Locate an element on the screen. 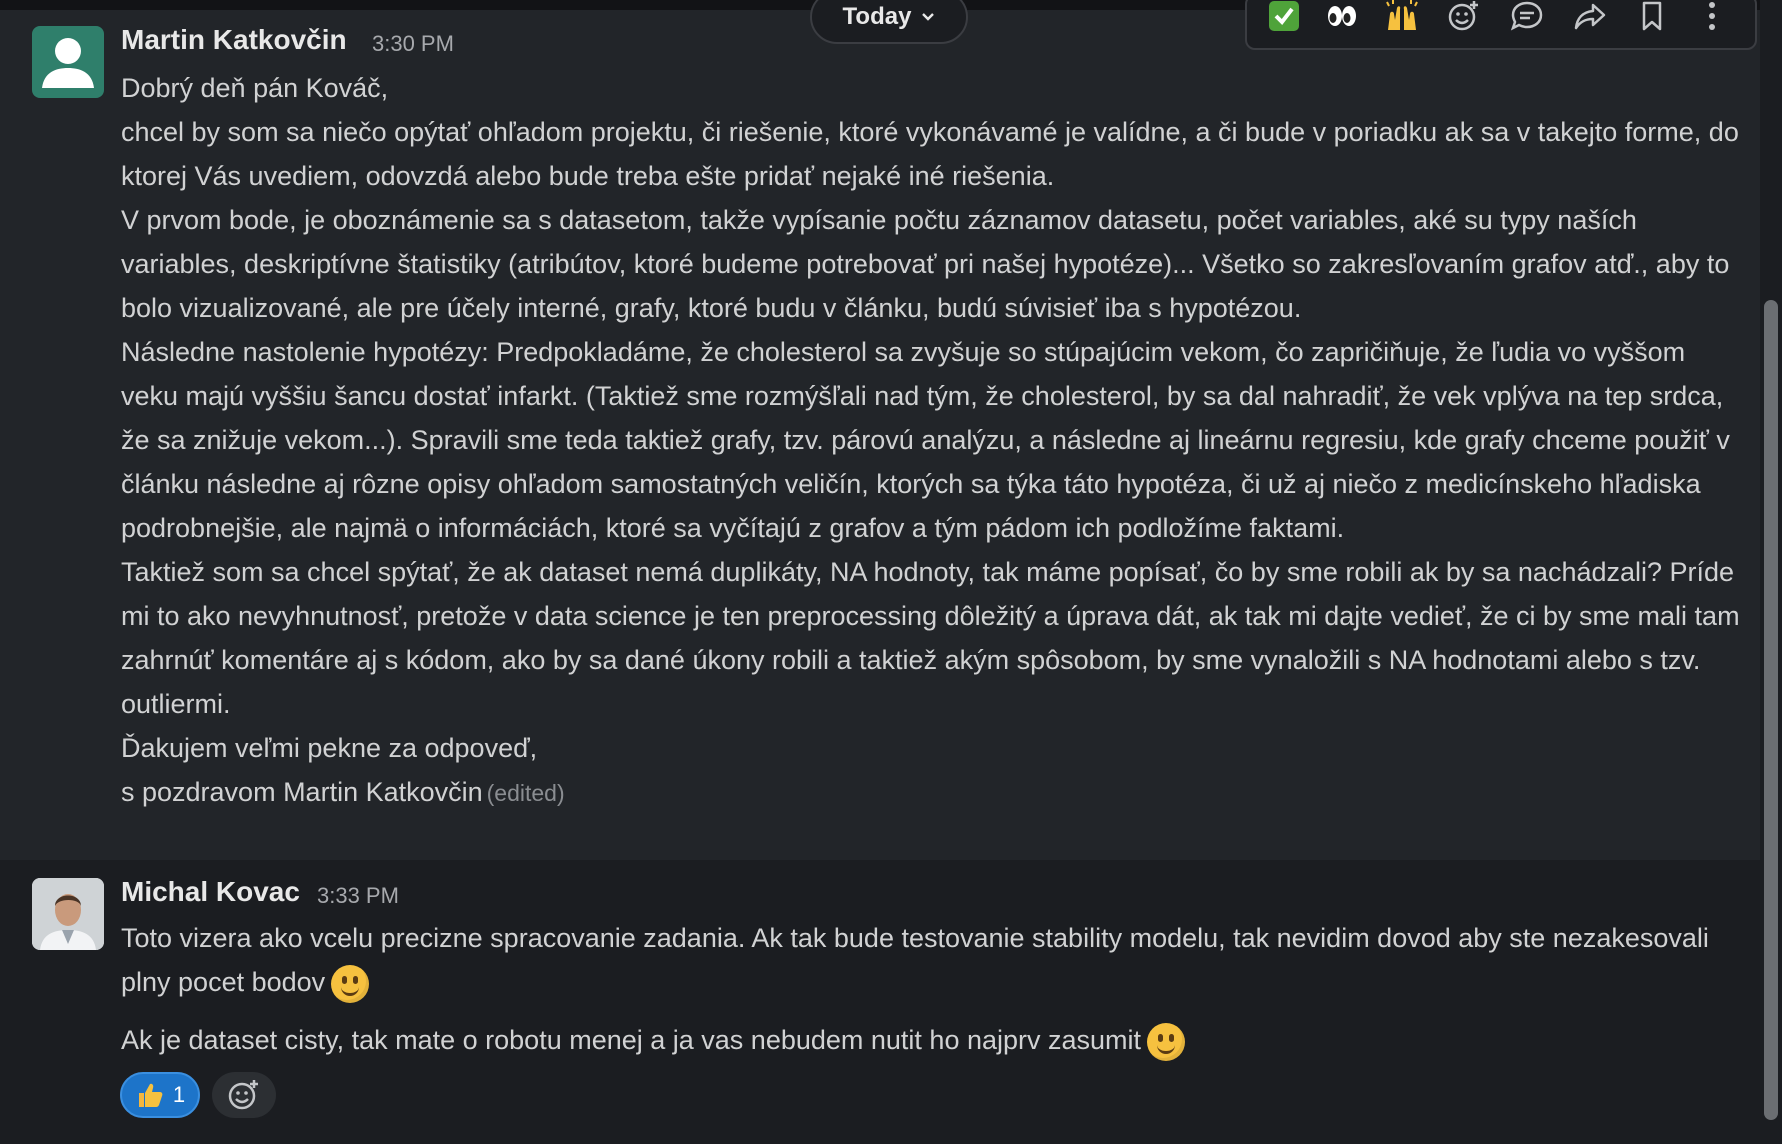 The height and width of the screenshot is (1144, 1782). reply-in-thread-button is located at coordinates (1527, 18).